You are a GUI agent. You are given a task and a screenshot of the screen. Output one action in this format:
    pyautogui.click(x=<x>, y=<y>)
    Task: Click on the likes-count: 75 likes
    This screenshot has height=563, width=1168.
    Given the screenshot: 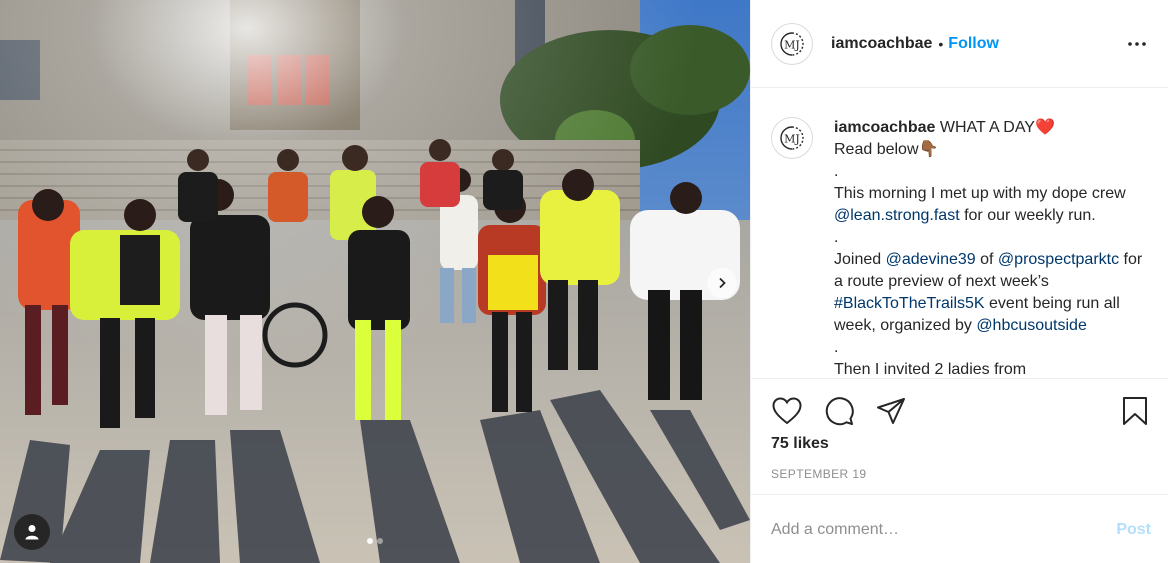 What is the action you would take?
    pyautogui.click(x=800, y=444)
    